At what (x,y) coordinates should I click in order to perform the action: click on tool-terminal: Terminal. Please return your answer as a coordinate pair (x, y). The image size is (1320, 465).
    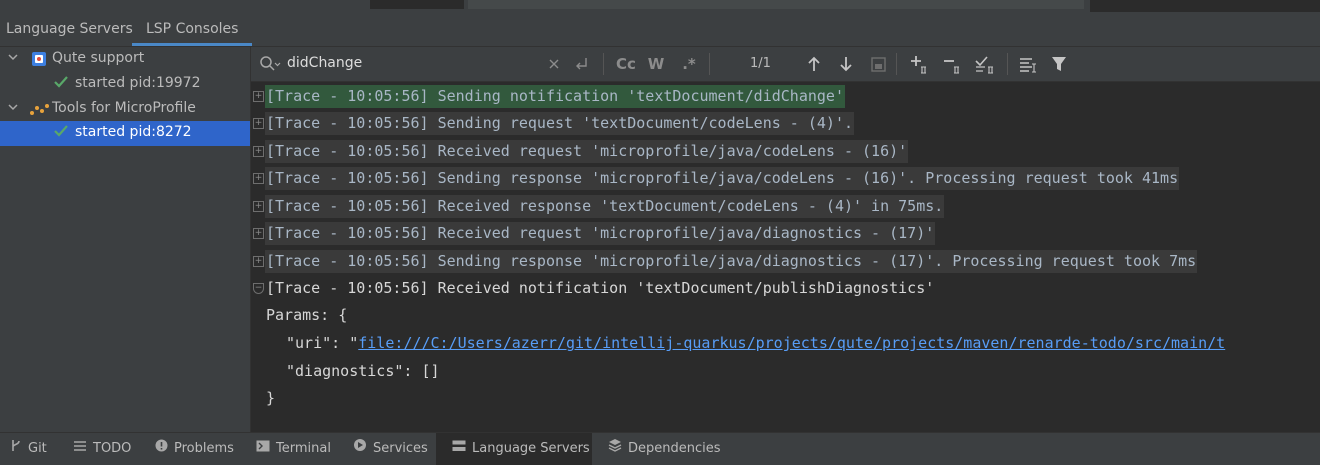
    Looking at the image, I should click on (293, 449).